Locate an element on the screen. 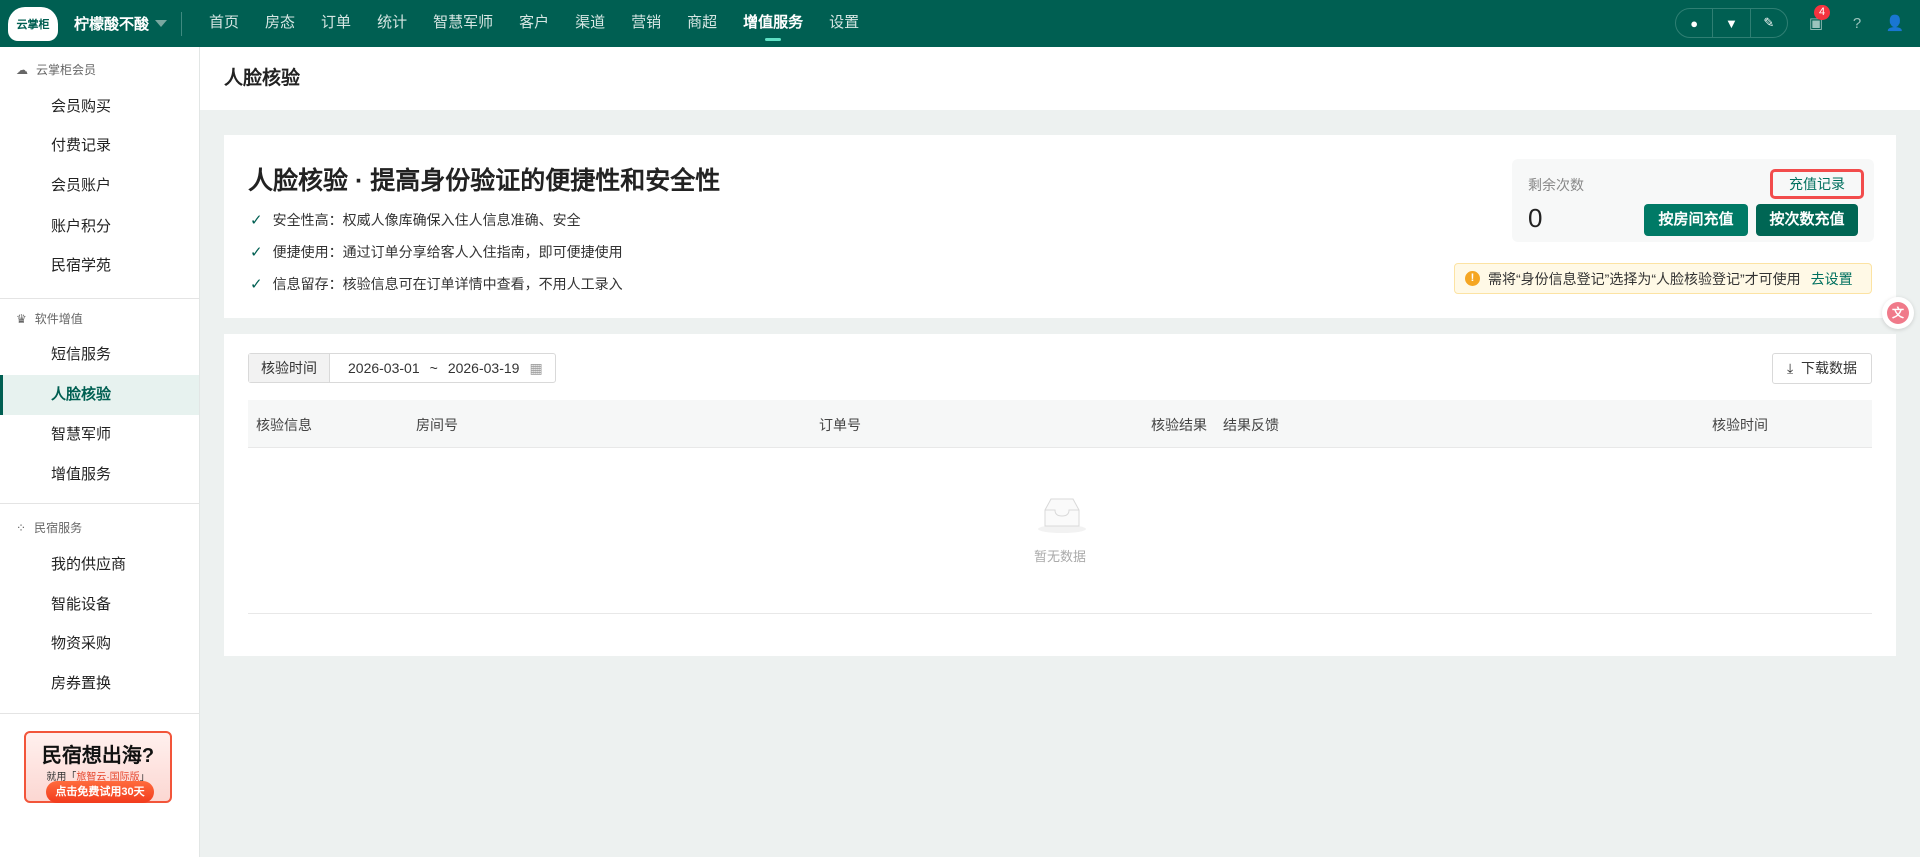 This screenshot has height=857, width=1920. banner-title: 民宿想出海? is located at coordinates (98, 756).